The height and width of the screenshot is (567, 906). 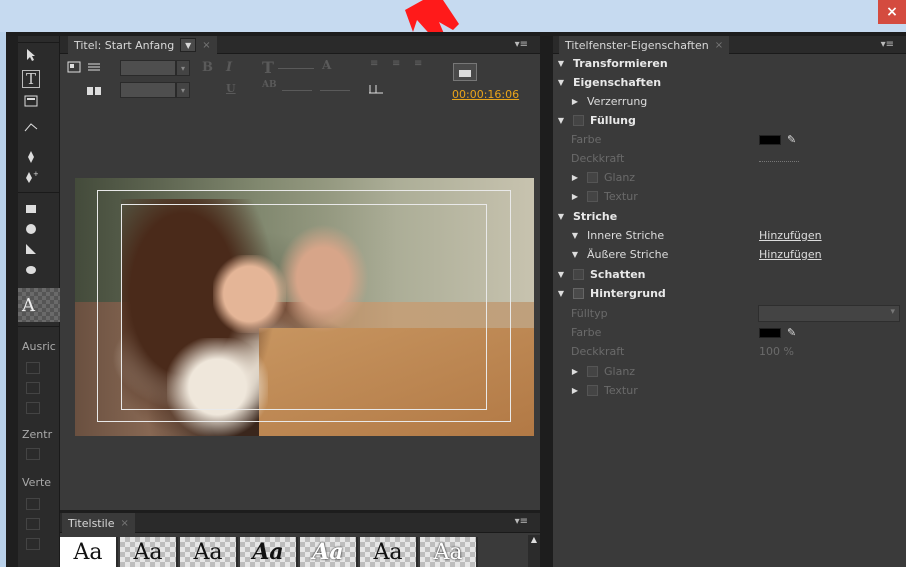 What do you see at coordinates (91, 523) in the screenshot?
I see `tab-titelstile-label: Titelstile` at bounding box center [91, 523].